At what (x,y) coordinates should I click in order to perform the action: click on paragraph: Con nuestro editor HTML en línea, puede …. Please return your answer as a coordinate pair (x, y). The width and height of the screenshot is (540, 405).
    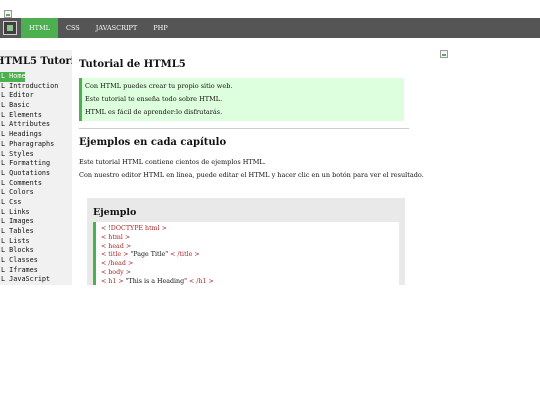
    Looking at the image, I should click on (251, 175).